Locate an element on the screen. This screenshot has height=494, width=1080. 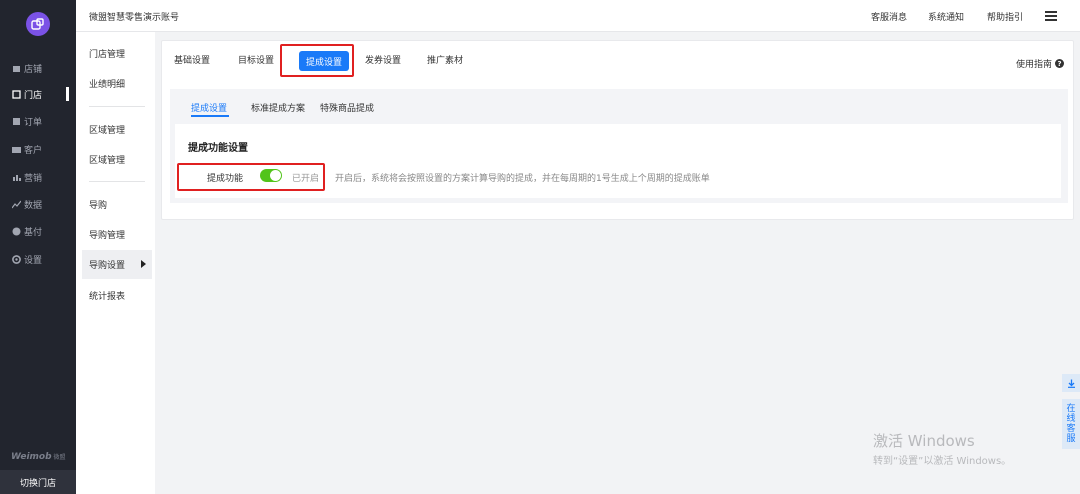
subtab-standard-plan: 标准提成方案 is located at coordinates (278, 107).